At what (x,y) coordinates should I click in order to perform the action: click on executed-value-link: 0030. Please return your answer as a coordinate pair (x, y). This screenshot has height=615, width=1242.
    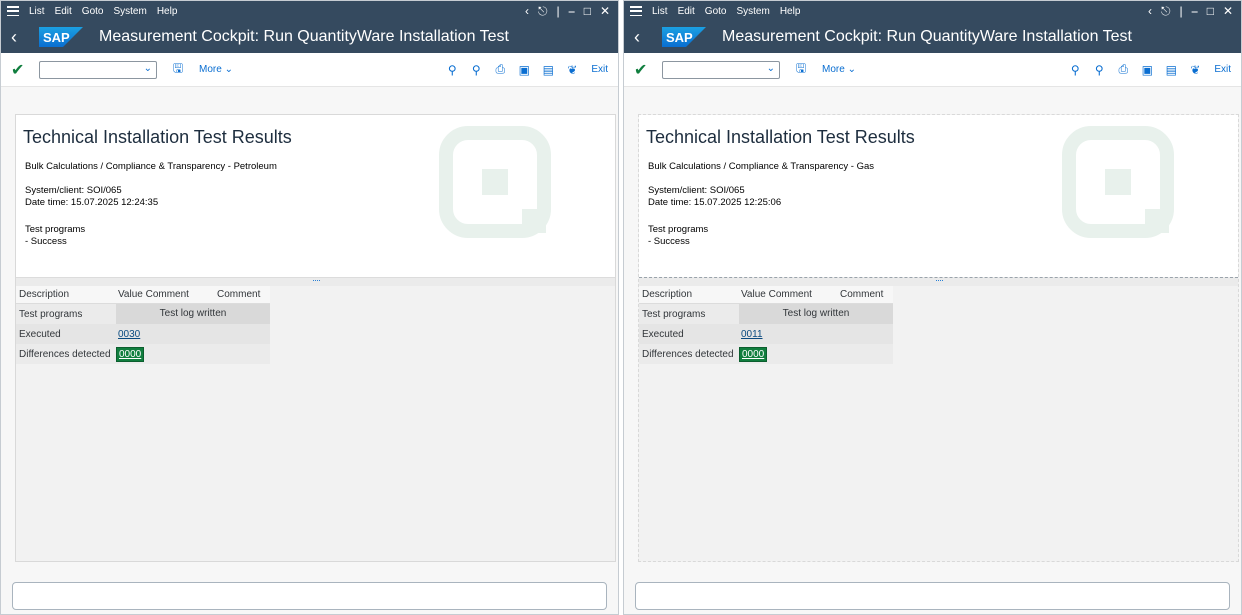
    Looking at the image, I should click on (129, 334).